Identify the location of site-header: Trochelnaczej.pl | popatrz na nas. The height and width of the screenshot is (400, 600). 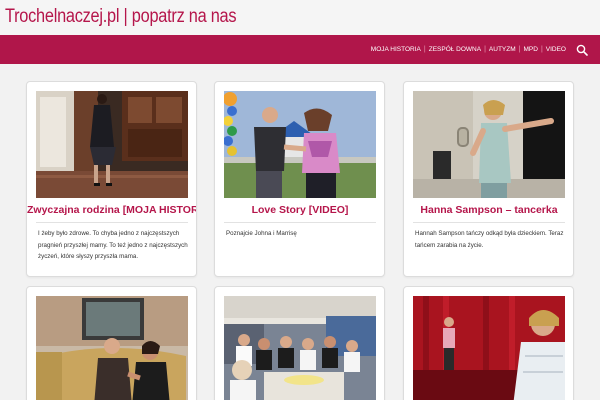
(300, 17).